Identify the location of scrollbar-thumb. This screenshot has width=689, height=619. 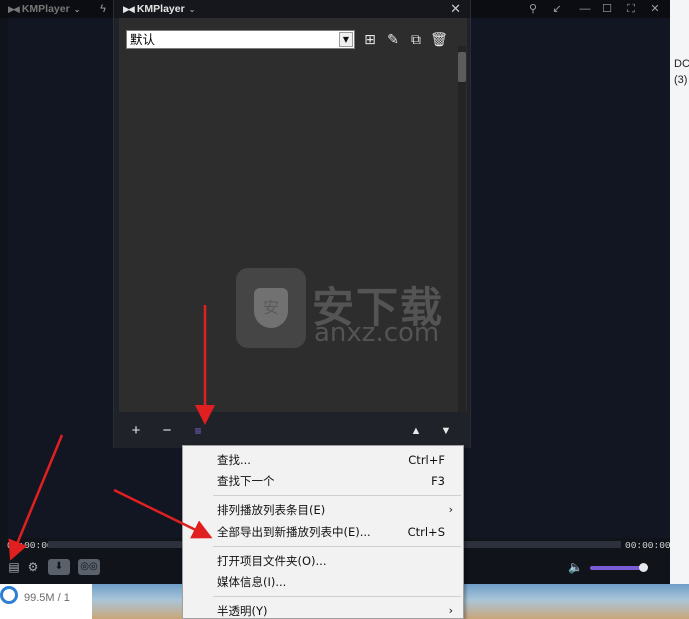
(462, 67).